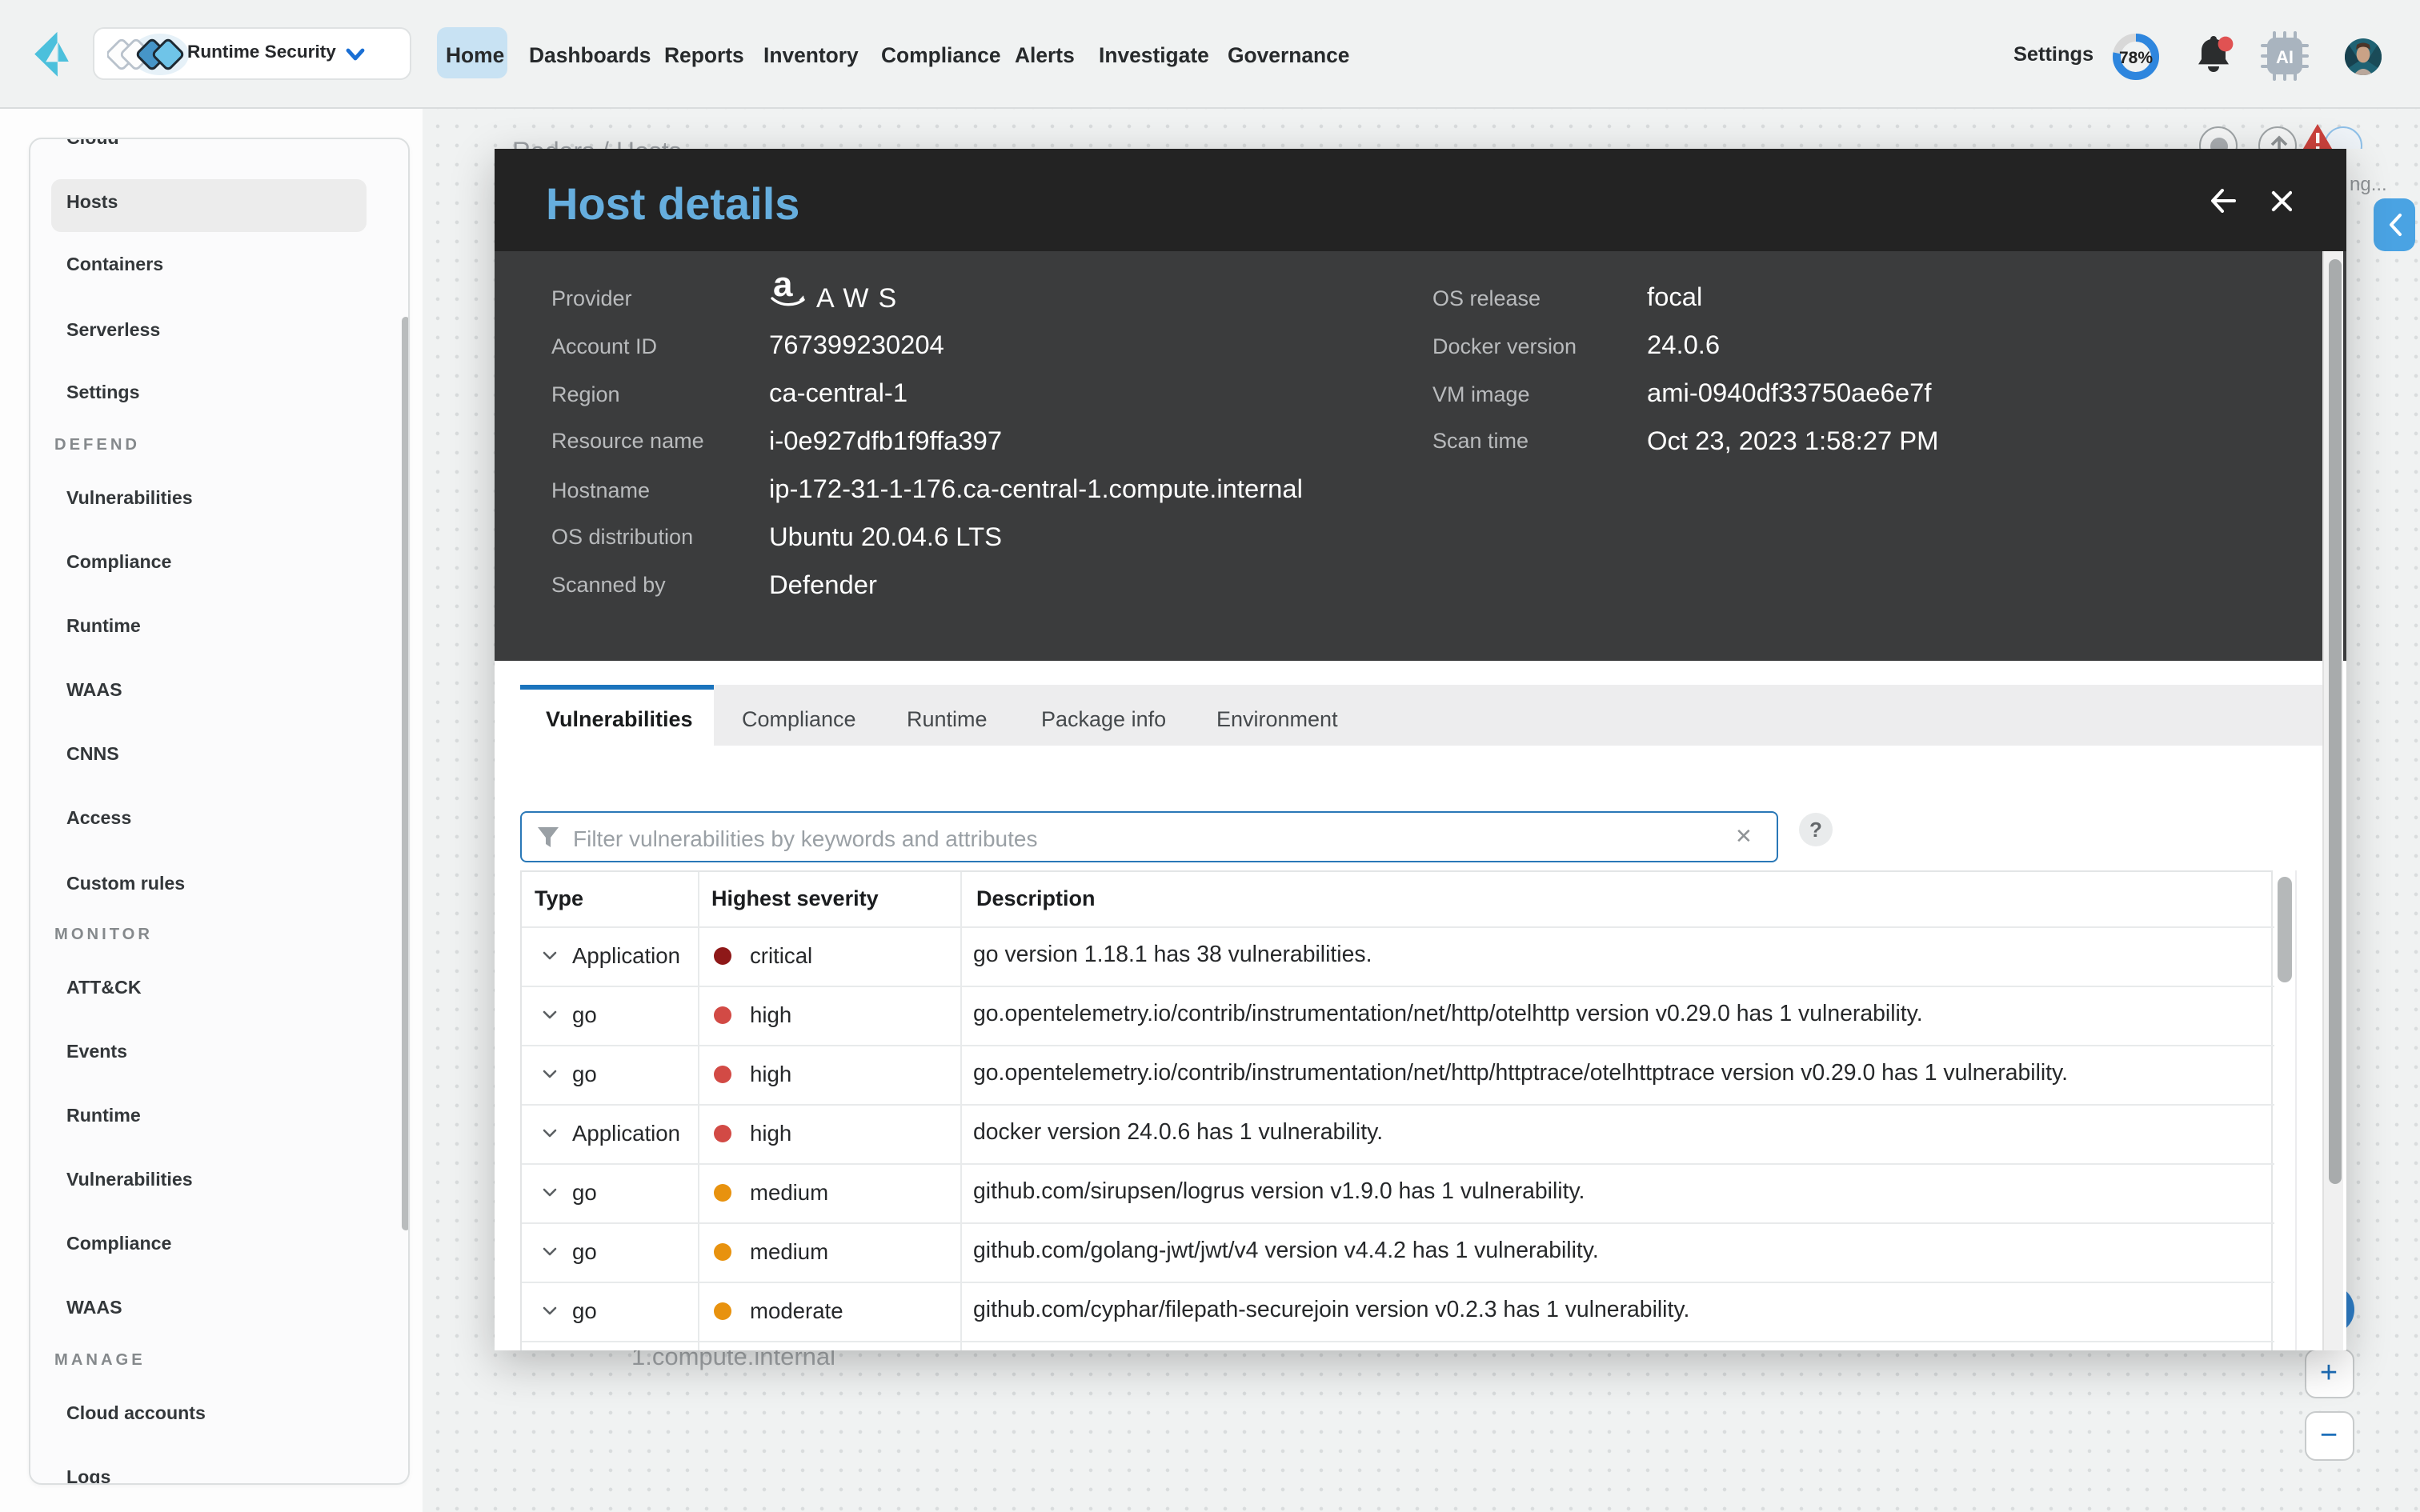  What do you see at coordinates (2136, 58) in the screenshot?
I see `svg-text: 78%` at bounding box center [2136, 58].